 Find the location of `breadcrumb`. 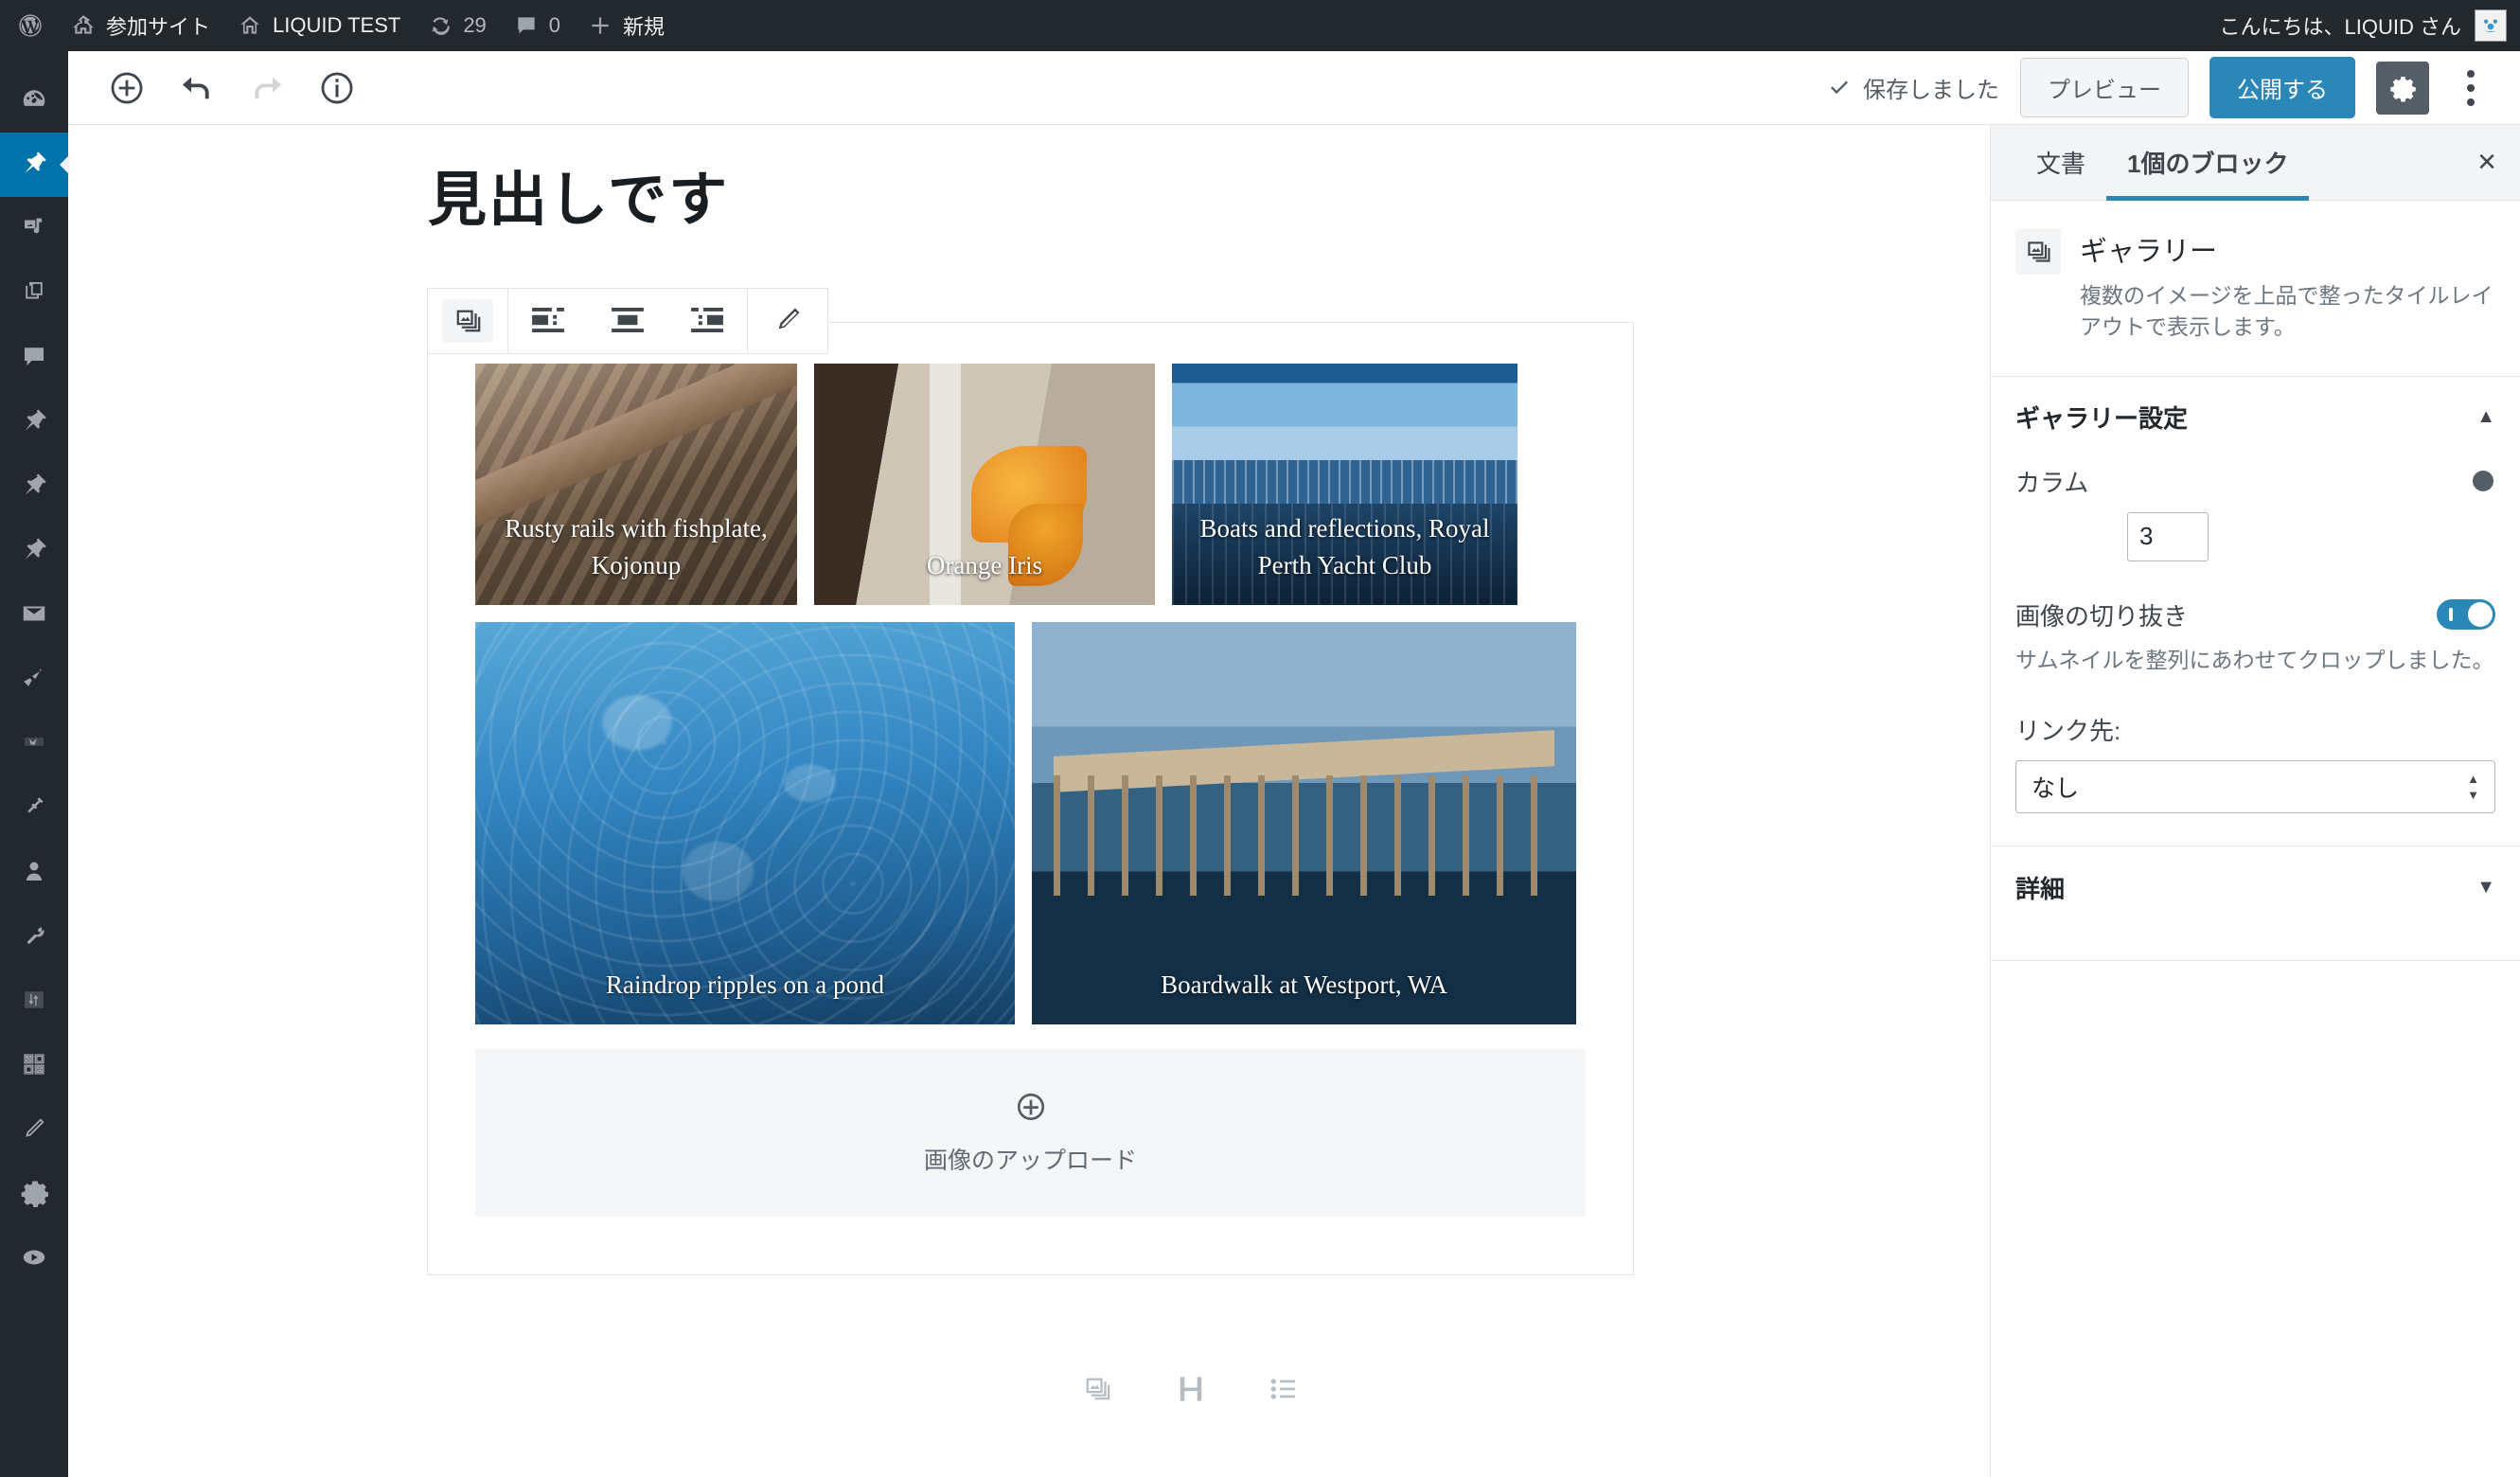

breadcrumb is located at coordinates (1190, 1391).